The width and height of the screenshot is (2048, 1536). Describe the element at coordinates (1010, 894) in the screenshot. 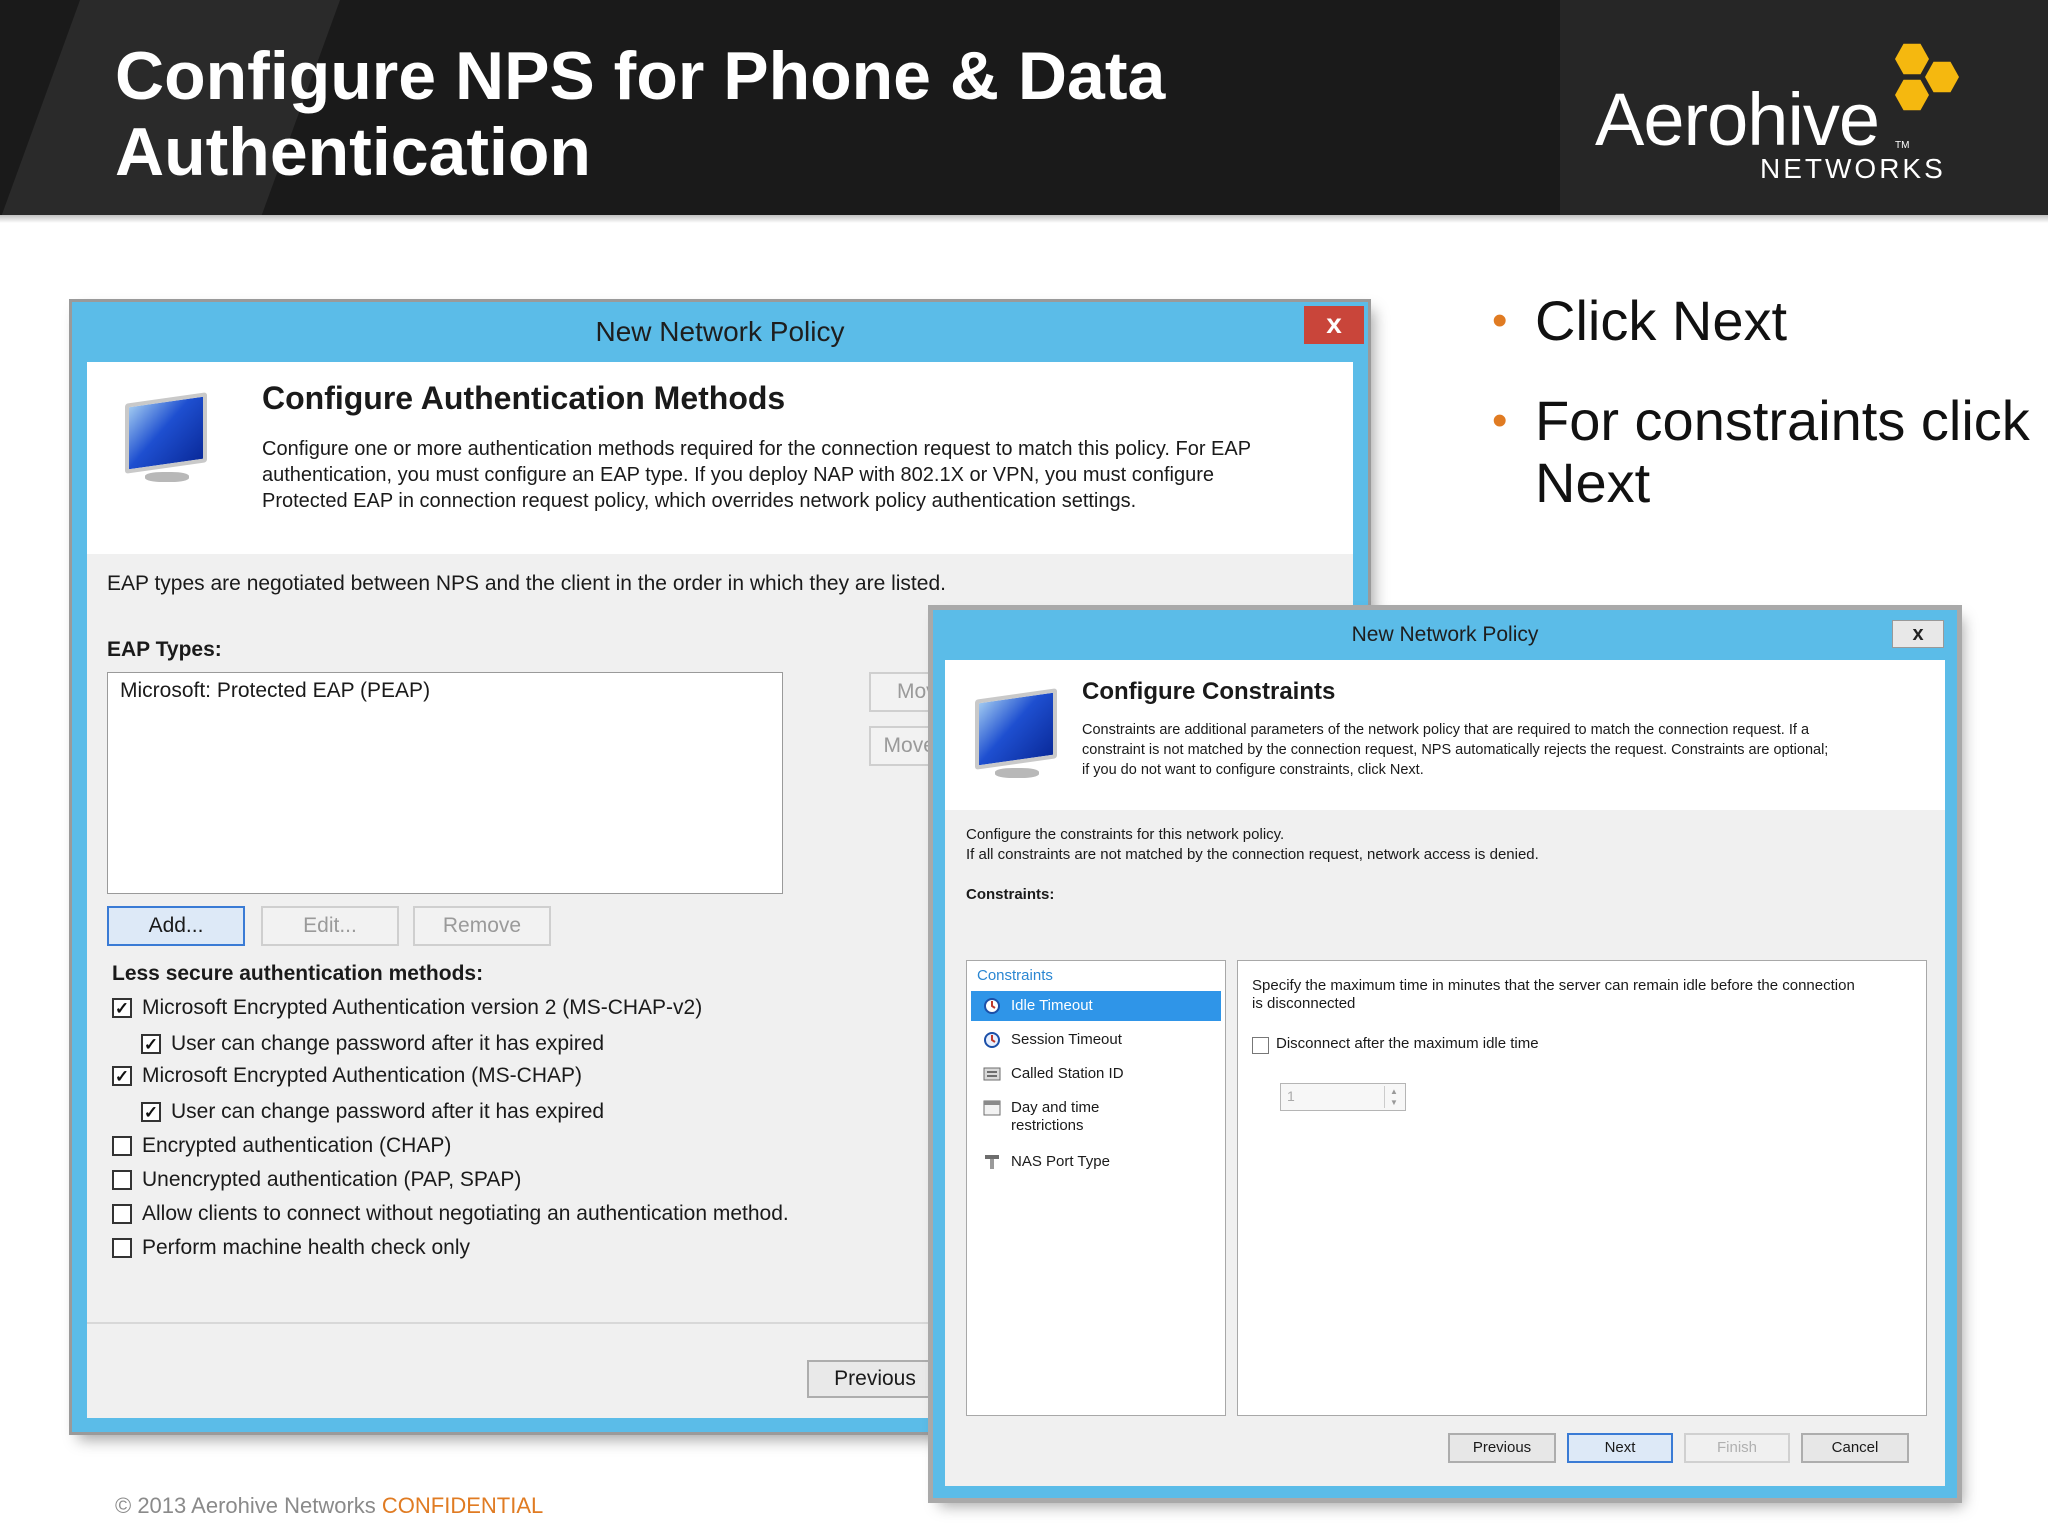

I see `constraints-label: Constraints:` at that location.